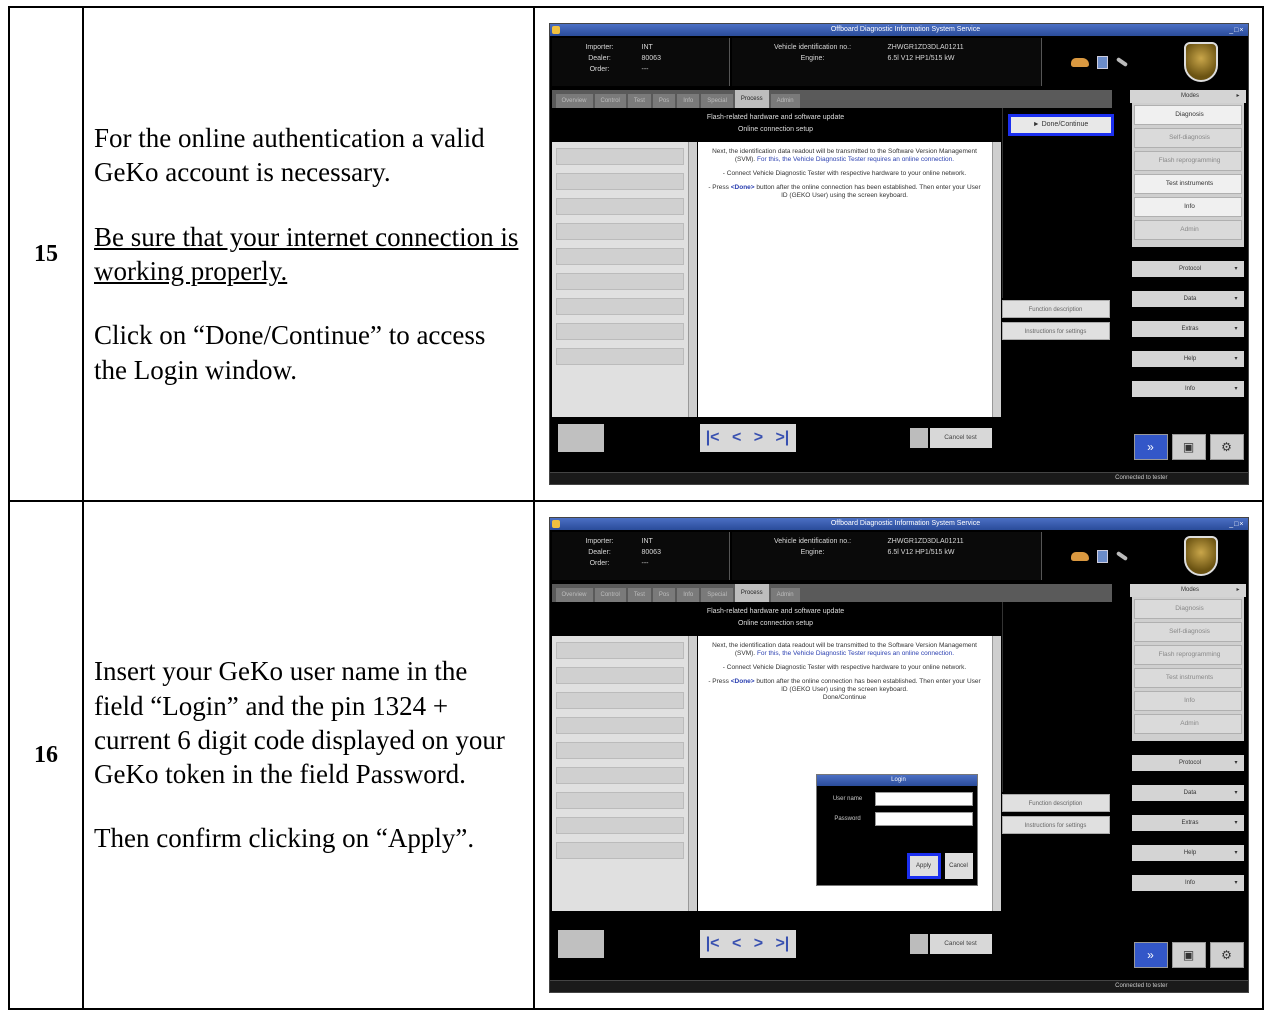 The width and height of the screenshot is (1268, 1015). What do you see at coordinates (46, 755) in the screenshot?
I see `step-number: 16` at bounding box center [46, 755].